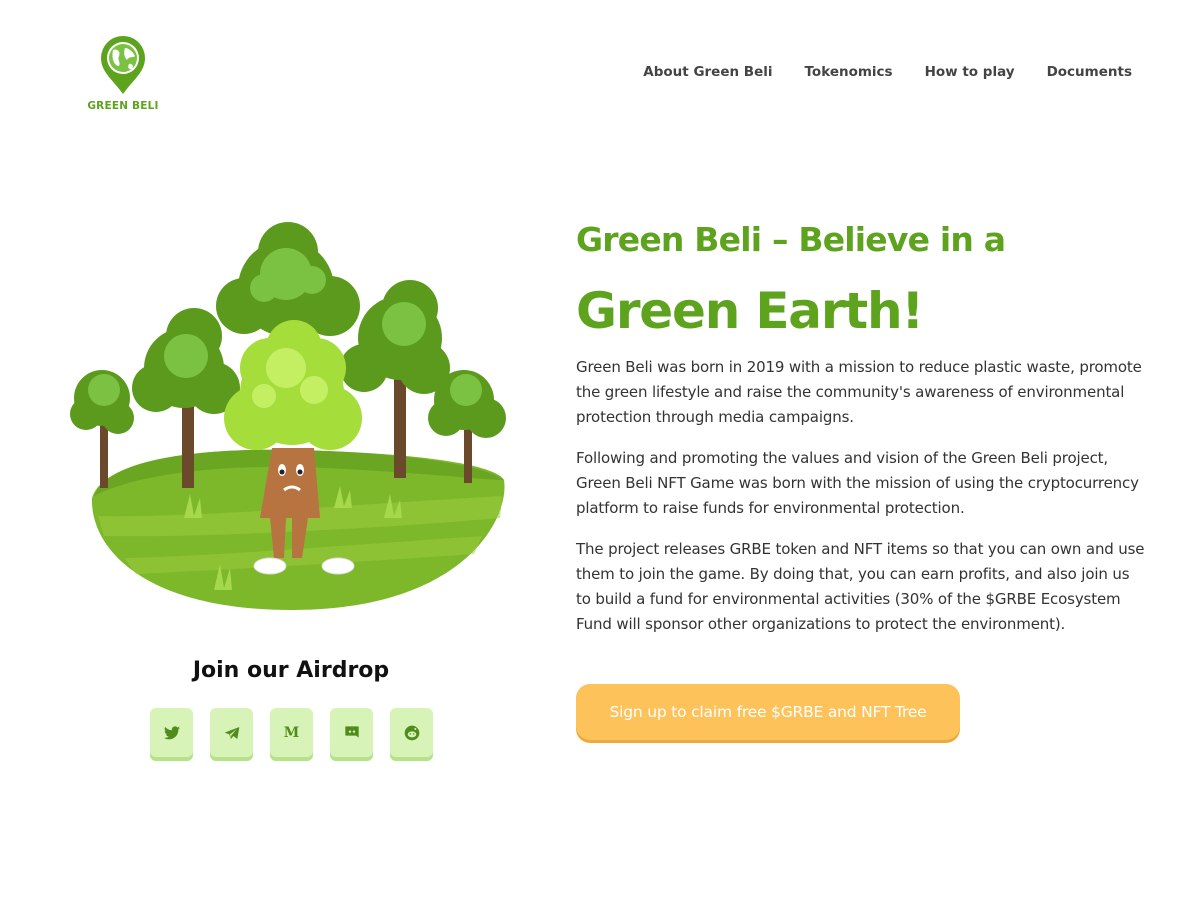  Describe the element at coordinates (750, 311) in the screenshot. I see `hero-title-line-2: Green Earth!` at that location.